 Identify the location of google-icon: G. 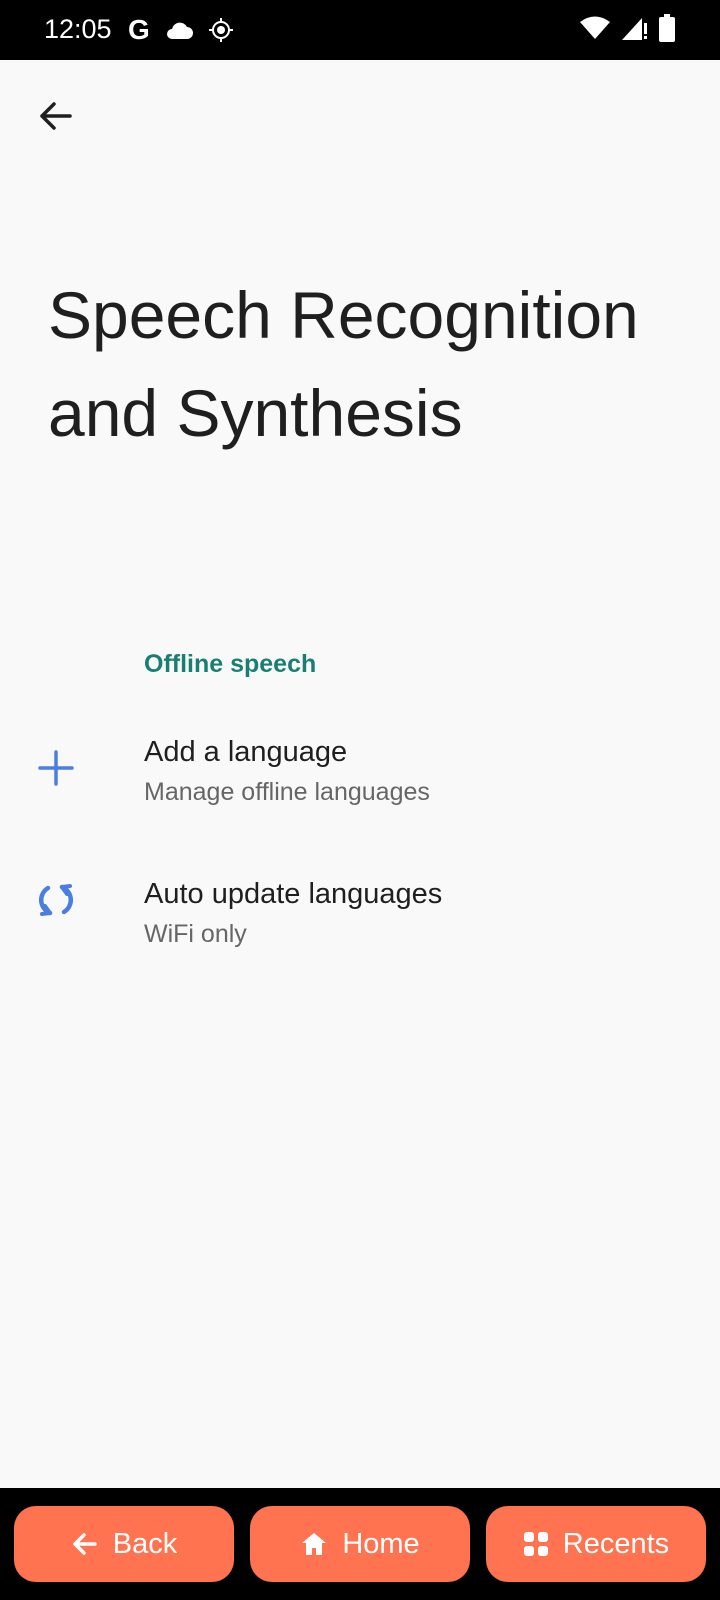
(139, 29).